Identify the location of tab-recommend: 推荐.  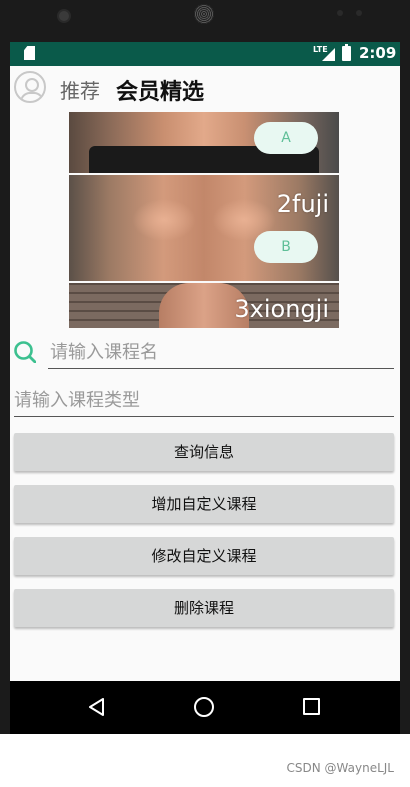
(80, 89).